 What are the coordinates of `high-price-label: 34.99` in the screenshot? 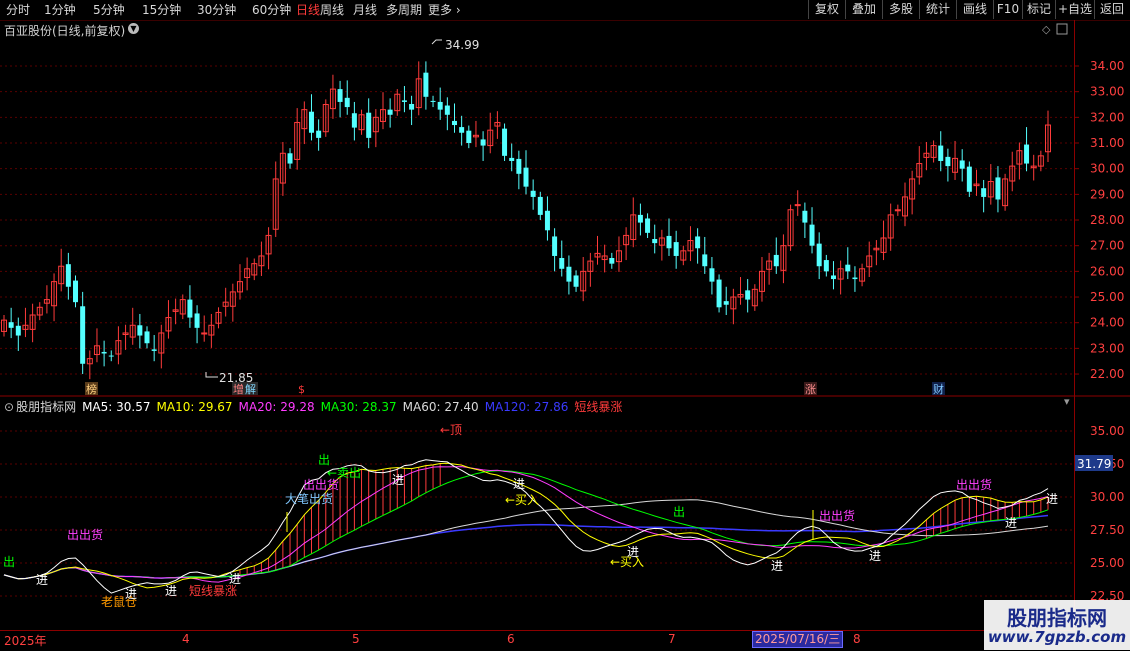 It's located at (462, 45).